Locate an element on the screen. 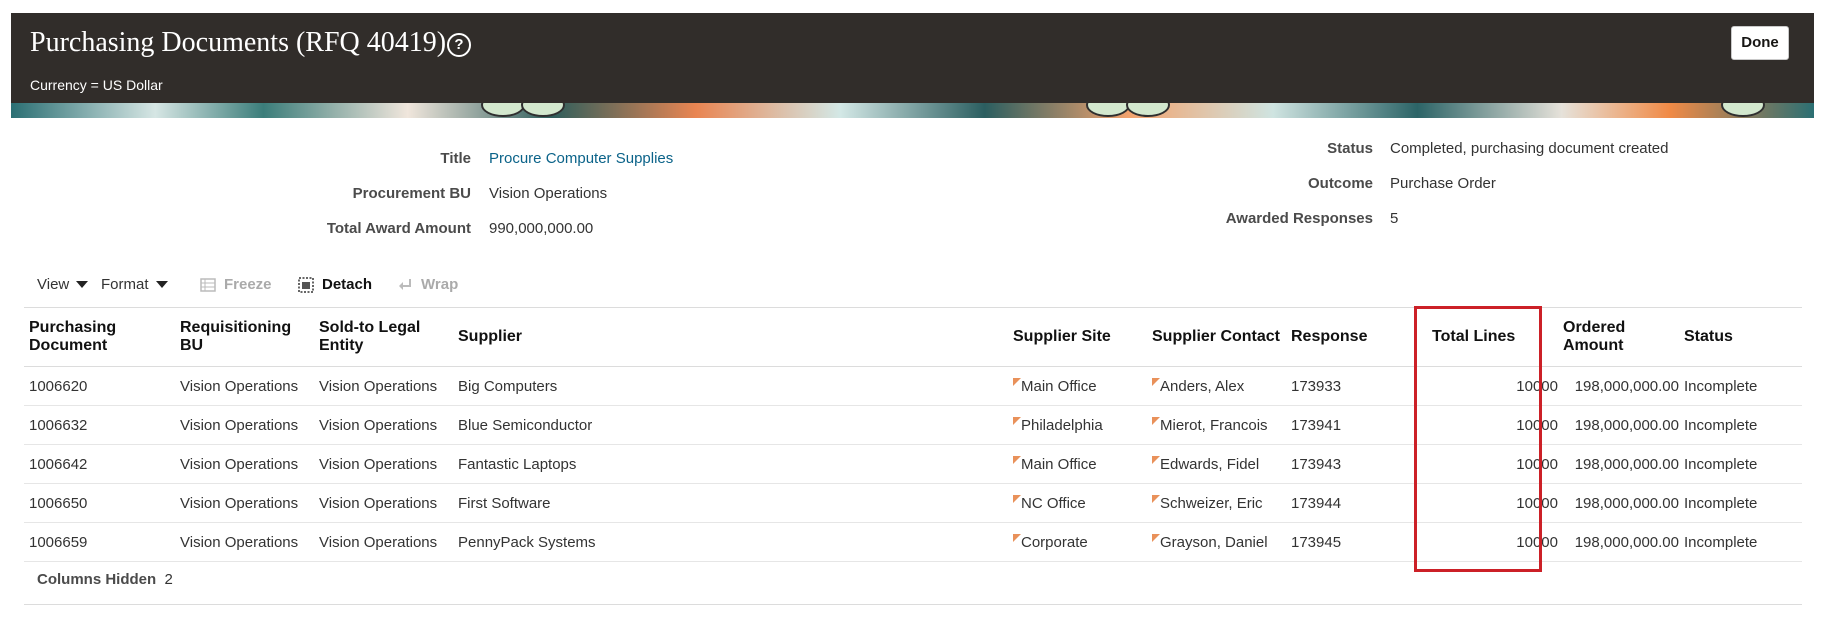 This screenshot has width=1832, height=620. purchasing-document-link: 1006642 is located at coordinates (99, 464).